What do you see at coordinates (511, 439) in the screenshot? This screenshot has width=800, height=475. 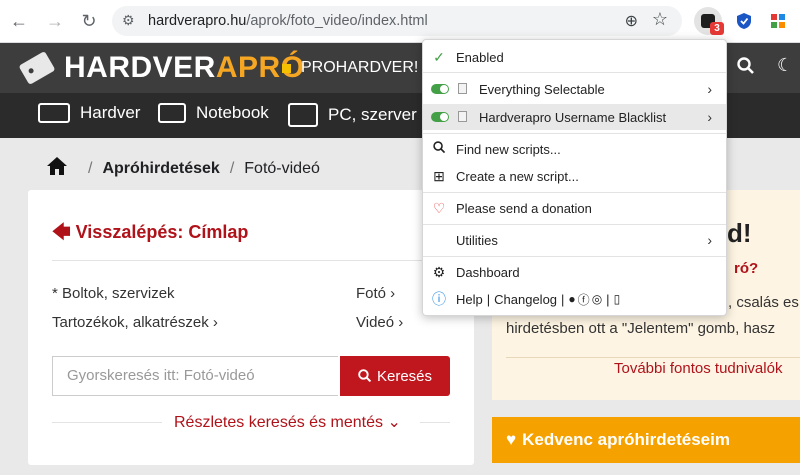 I see `heart-icon: ♥` at bounding box center [511, 439].